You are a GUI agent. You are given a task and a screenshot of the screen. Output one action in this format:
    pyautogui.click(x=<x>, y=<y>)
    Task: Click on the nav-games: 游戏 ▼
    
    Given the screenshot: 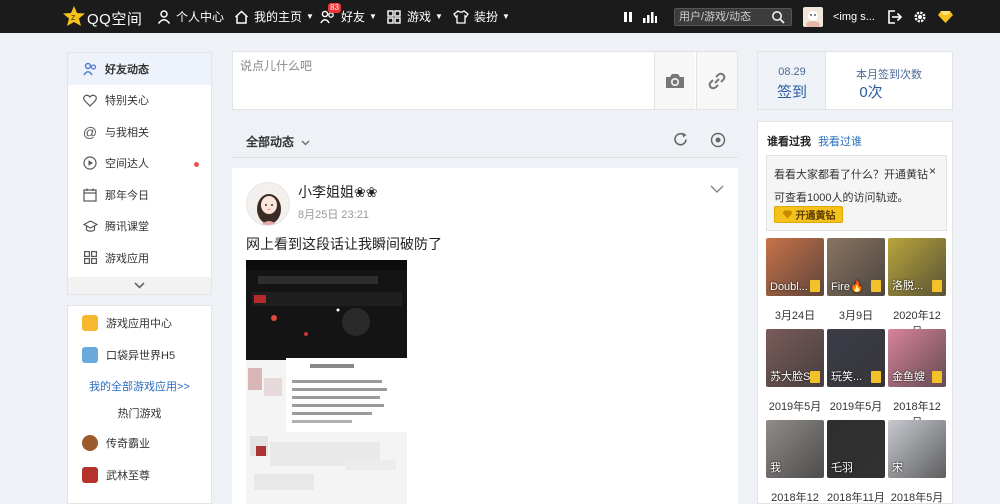 What is the action you would take?
    pyautogui.click(x=415, y=16)
    